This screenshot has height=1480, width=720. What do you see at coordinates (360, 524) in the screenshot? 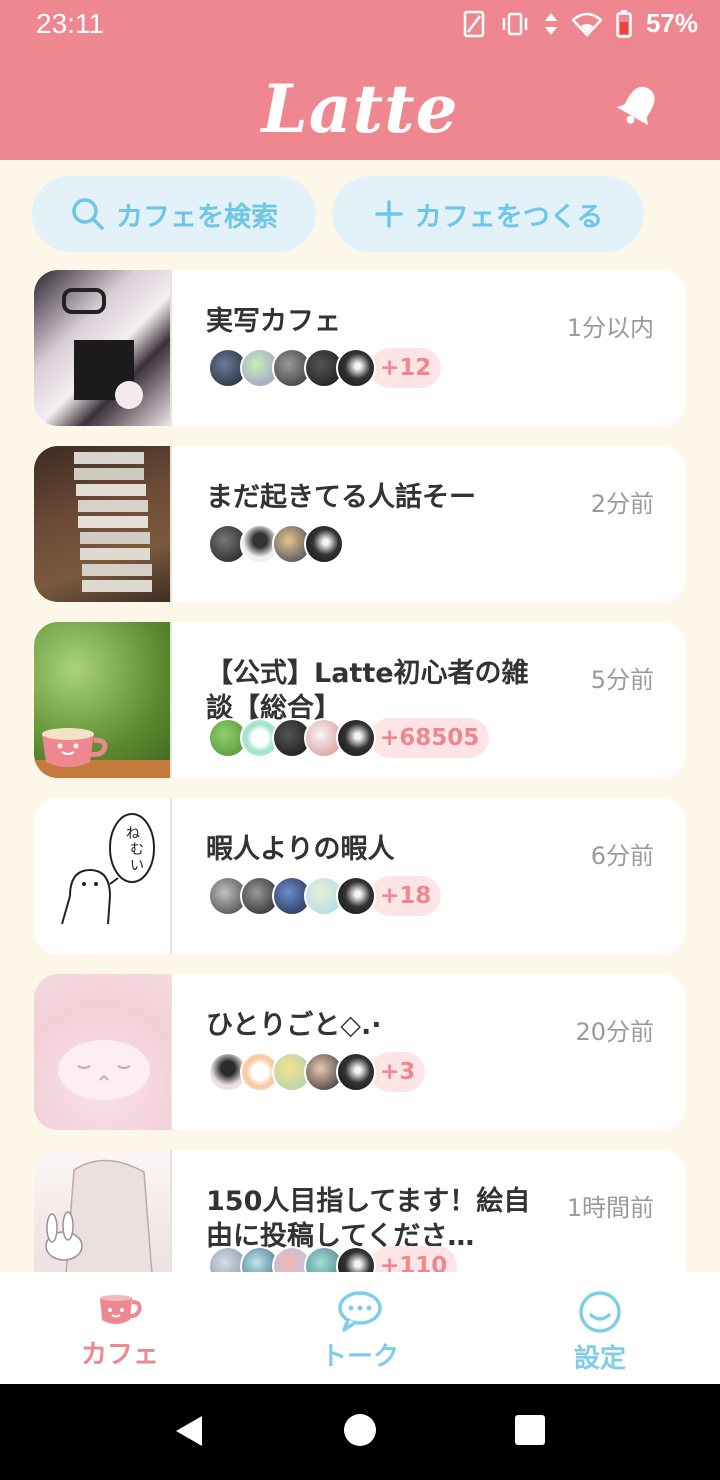
I see `cafe-card: まだ起きてる人話そー 2分前` at bounding box center [360, 524].